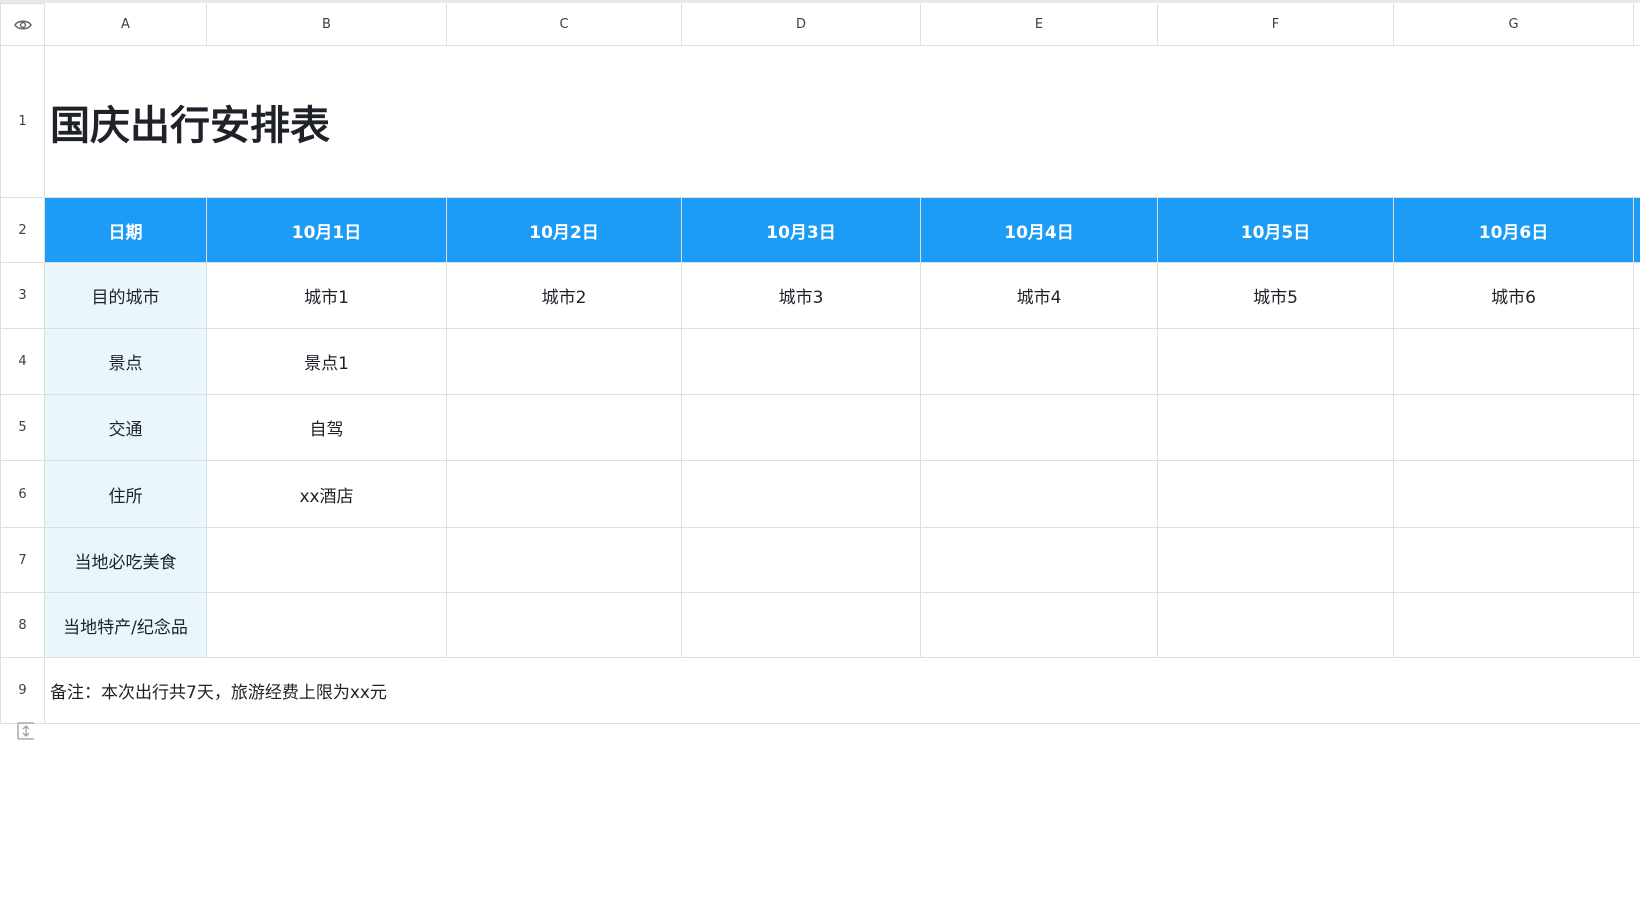 This screenshot has width=1640, height=912. What do you see at coordinates (1513, 625) in the screenshot?
I see `cell-g8` at bounding box center [1513, 625].